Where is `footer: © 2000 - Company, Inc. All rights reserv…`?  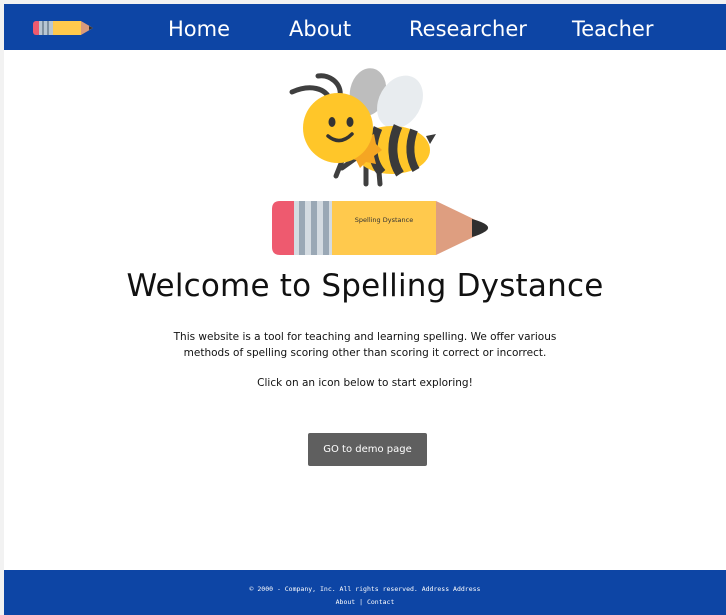
footer: © 2000 - Company, Inc. All rights reserv… is located at coordinates (365, 592).